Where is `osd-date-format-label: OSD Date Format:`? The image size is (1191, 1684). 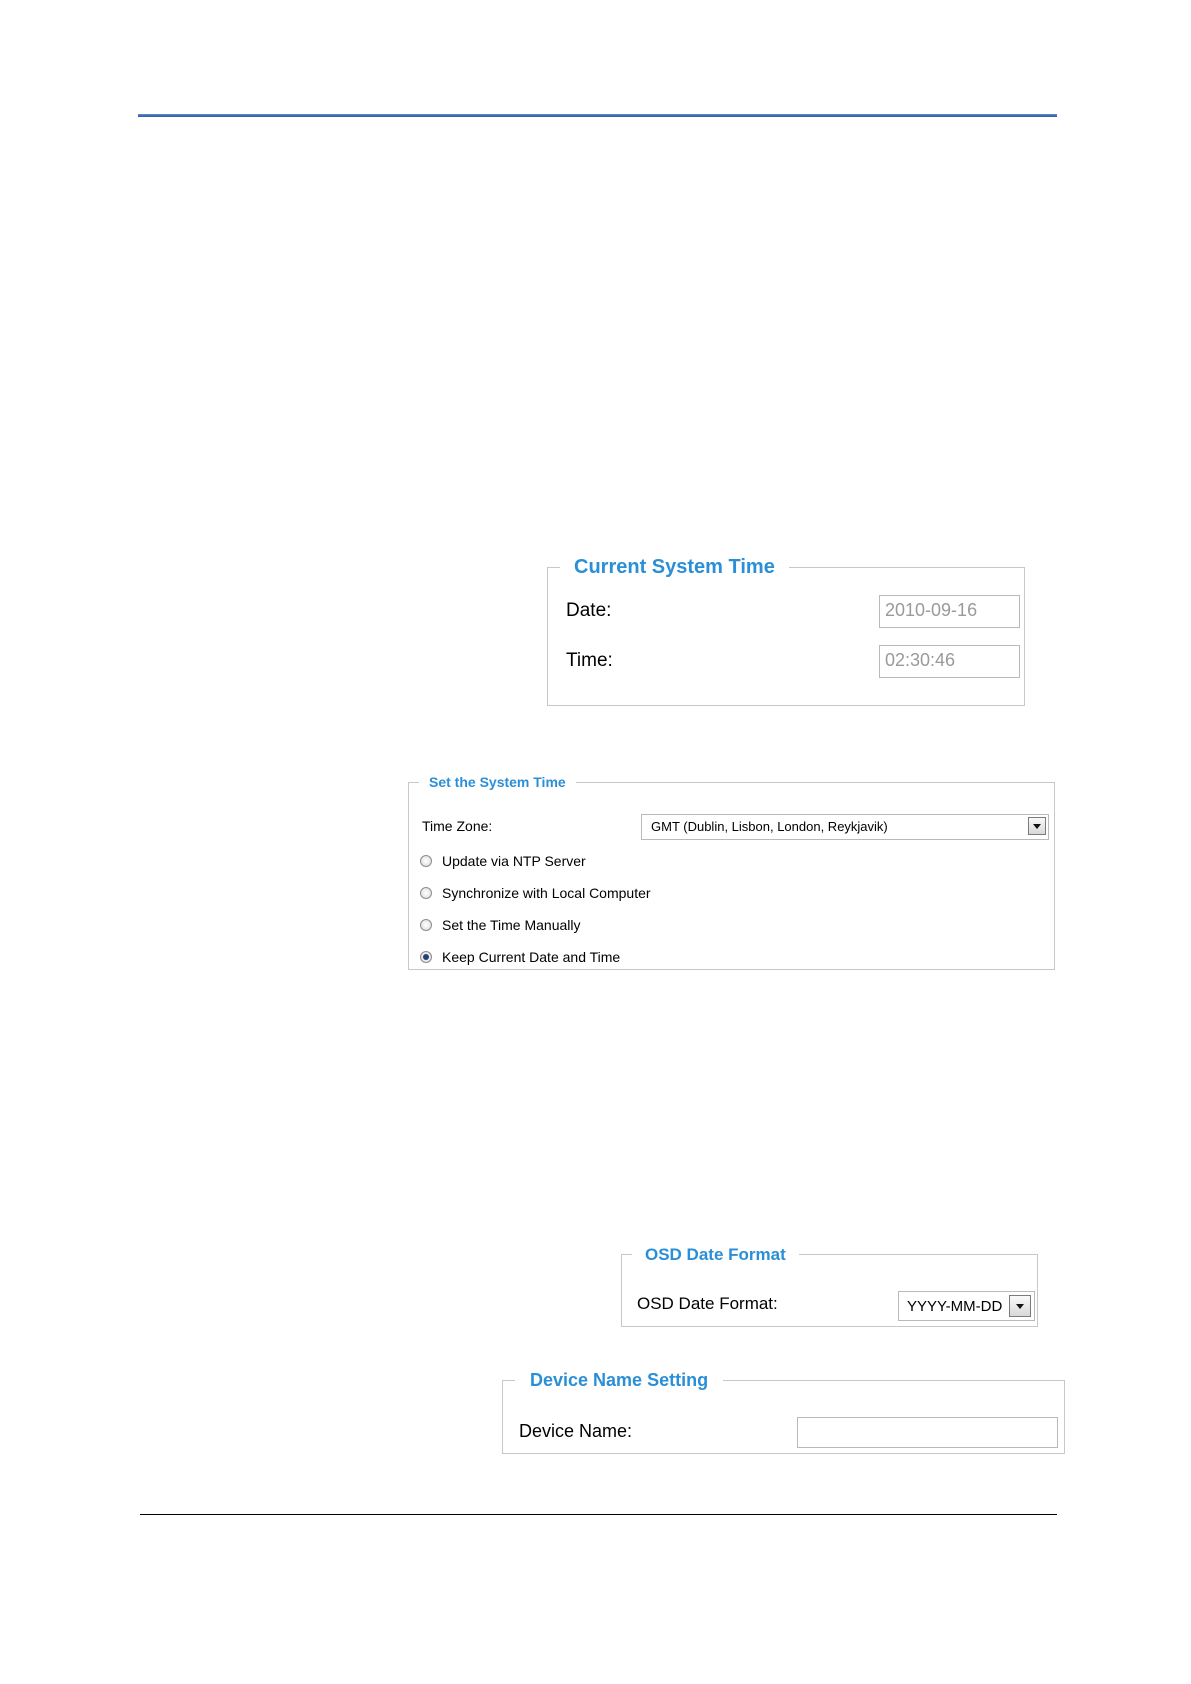 osd-date-format-label: OSD Date Format: is located at coordinates (707, 1303).